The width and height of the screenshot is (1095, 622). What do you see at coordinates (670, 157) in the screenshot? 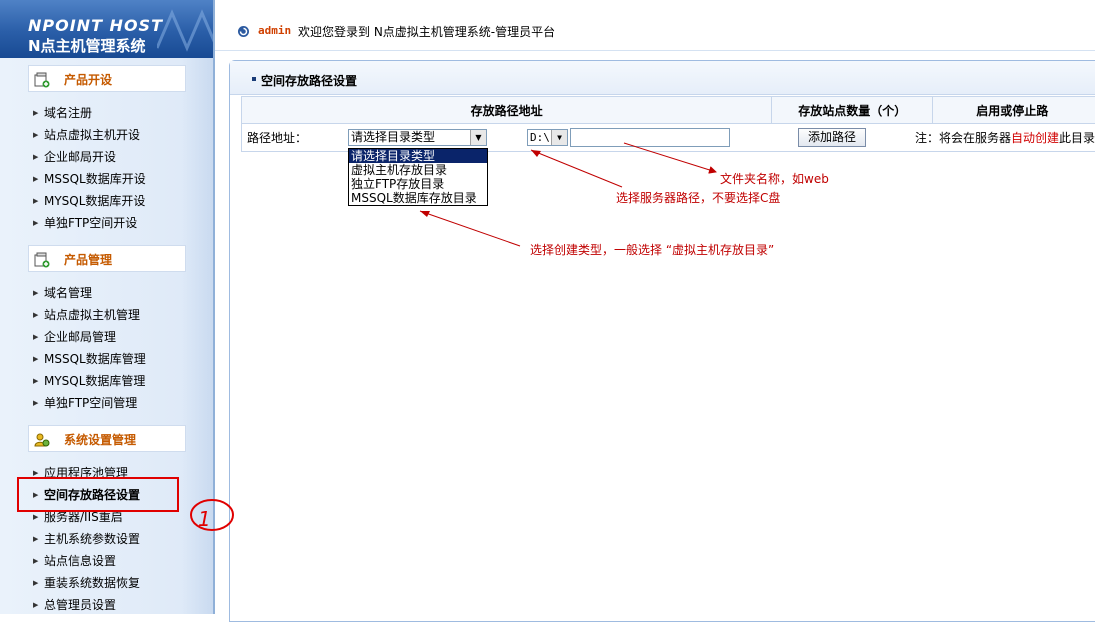
I see `arrow-folder` at bounding box center [670, 157].